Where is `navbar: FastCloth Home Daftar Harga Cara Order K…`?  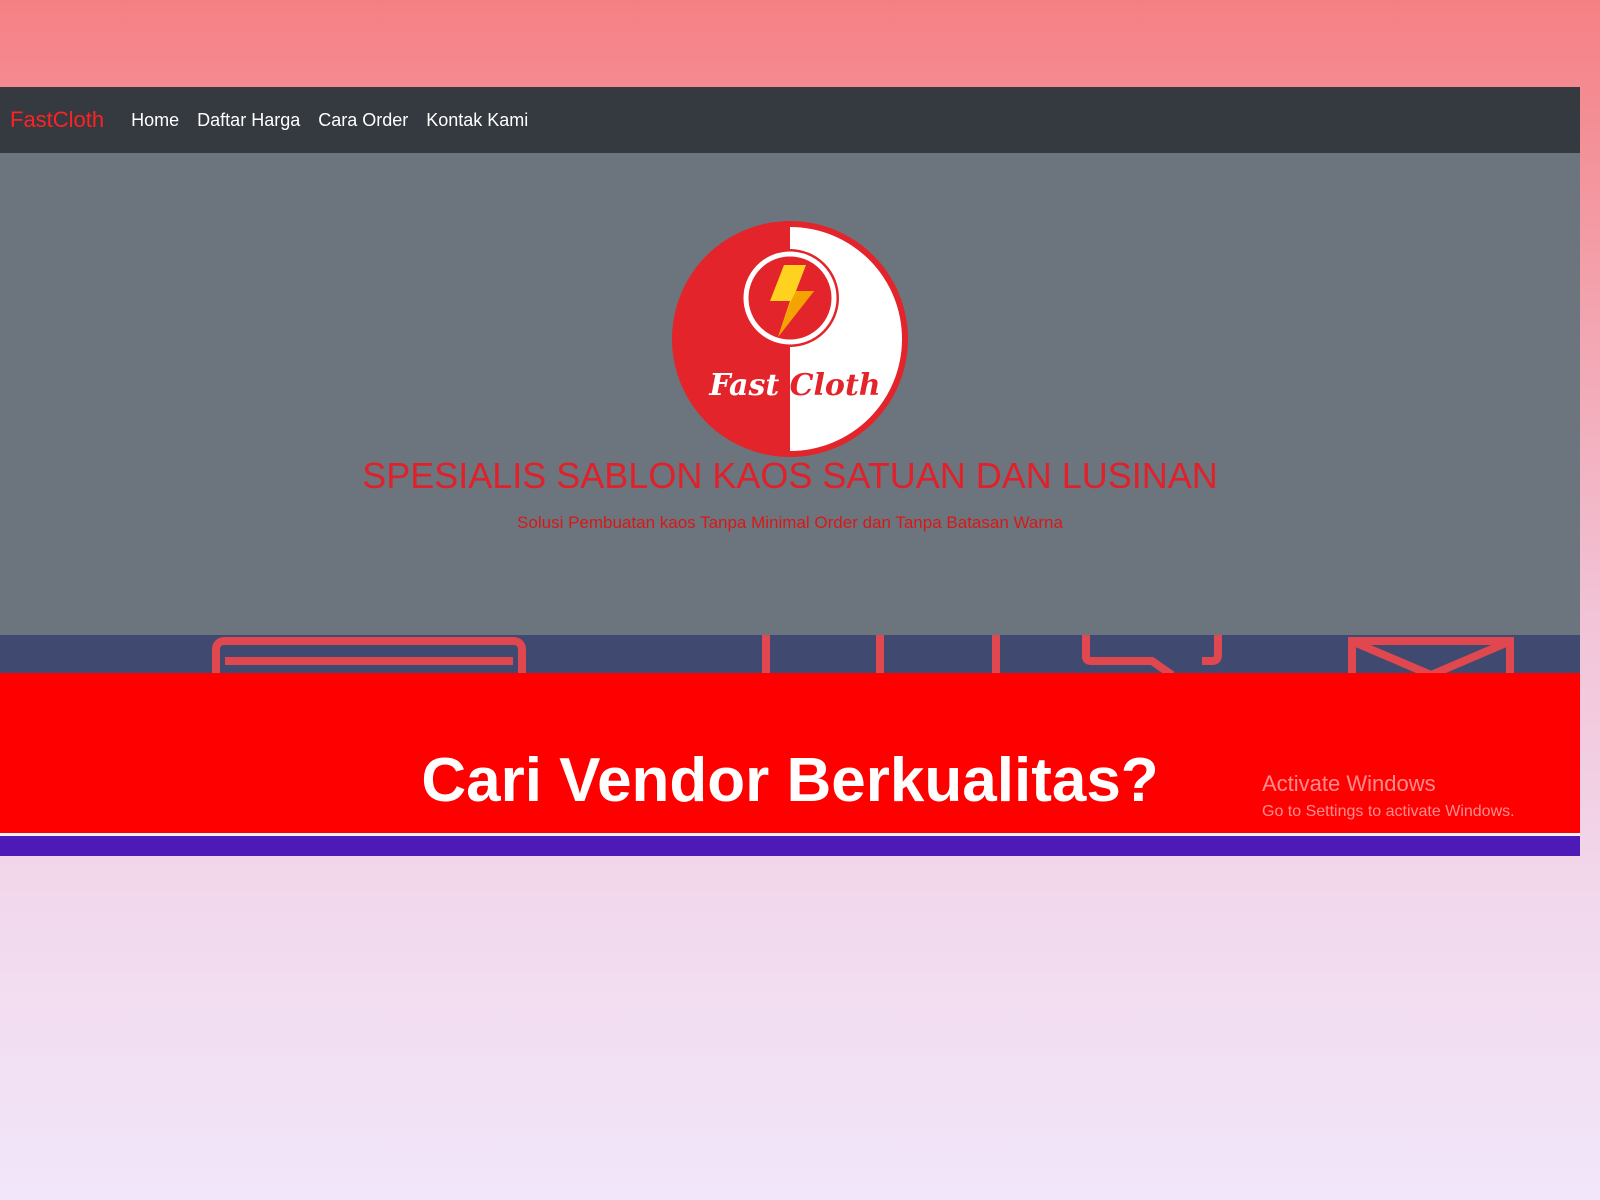
navbar: FastCloth Home Daftar Harga Cara Order K… is located at coordinates (790, 120).